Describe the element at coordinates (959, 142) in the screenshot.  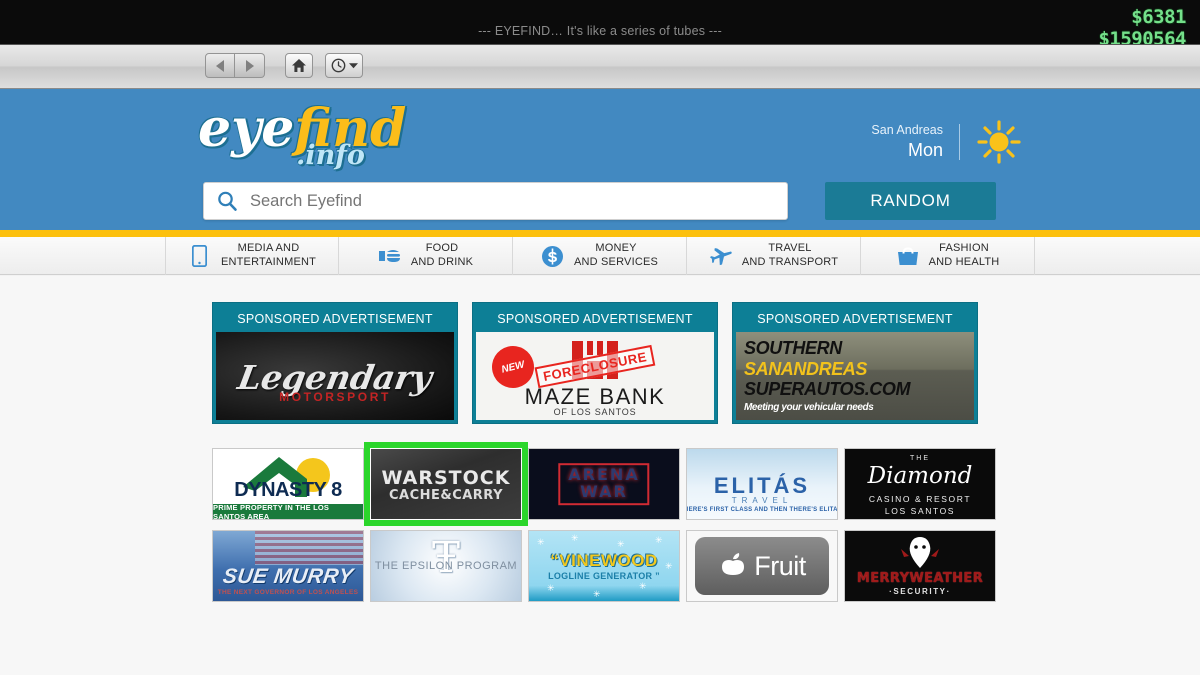
I see `weather-divider` at that location.